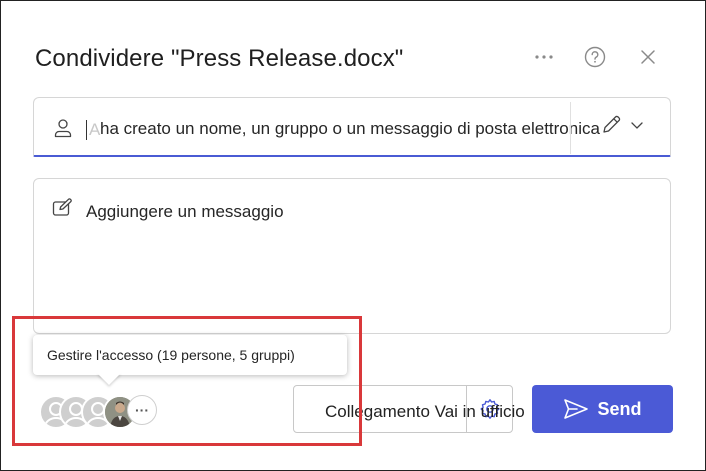 The height and width of the screenshot is (471, 706). I want to click on compose-icon, so click(62, 207).